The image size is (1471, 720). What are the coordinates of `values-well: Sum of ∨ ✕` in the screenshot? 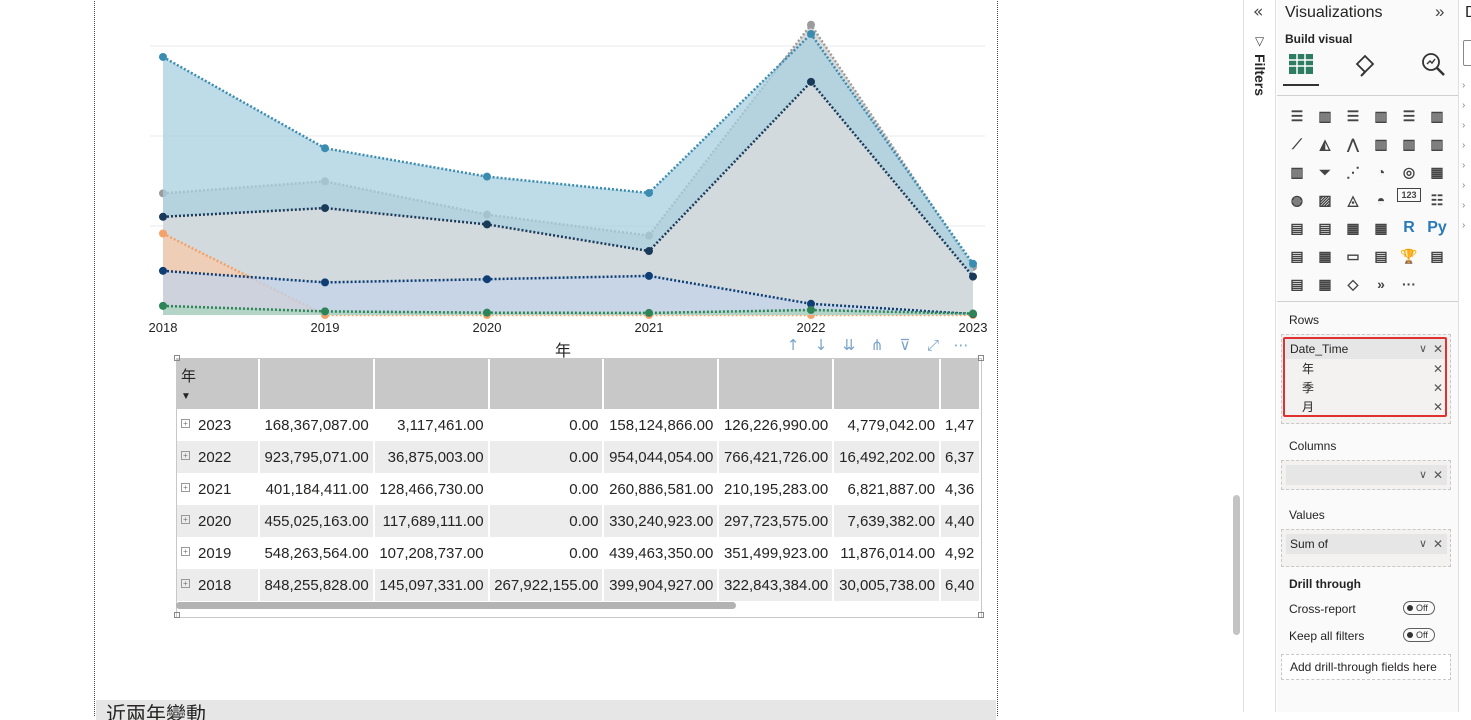 It's located at (1366, 548).